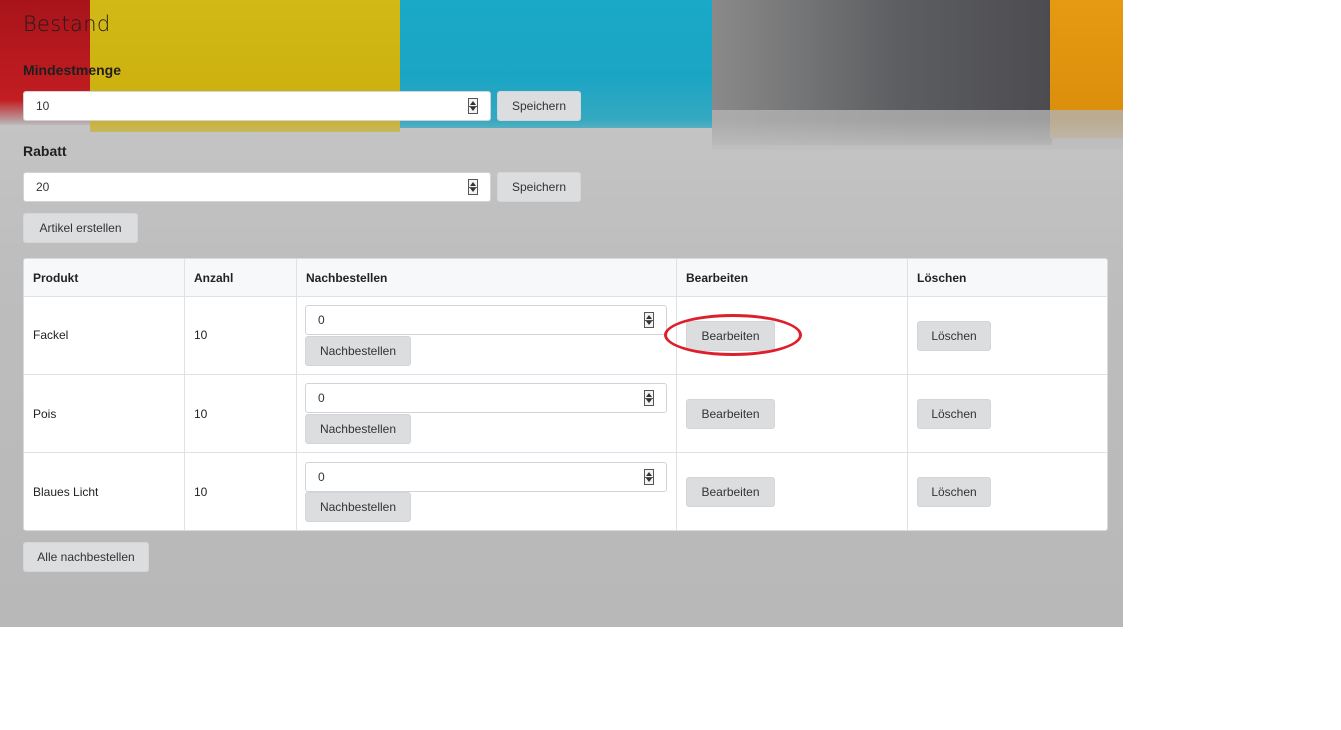  Describe the element at coordinates (257, 106) in the screenshot. I see `mindestmenge-input: 10` at that location.